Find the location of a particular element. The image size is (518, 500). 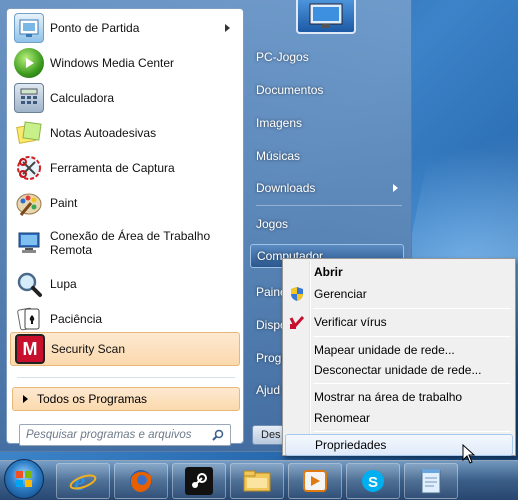

all-programs-arrow-icon is located at coordinates (25, 399).